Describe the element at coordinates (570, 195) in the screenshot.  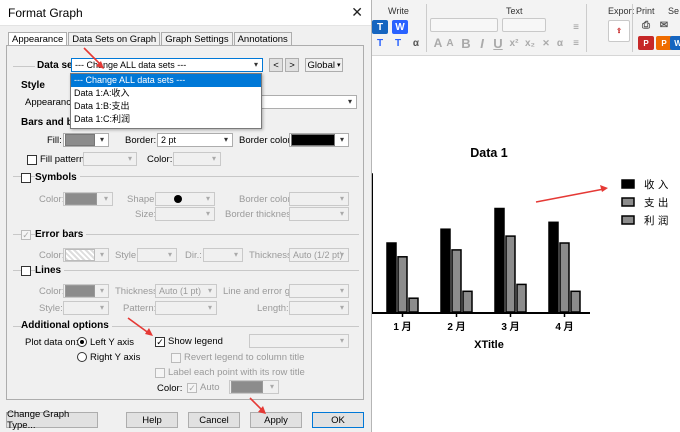
I see `red-arrow-annotation` at that location.